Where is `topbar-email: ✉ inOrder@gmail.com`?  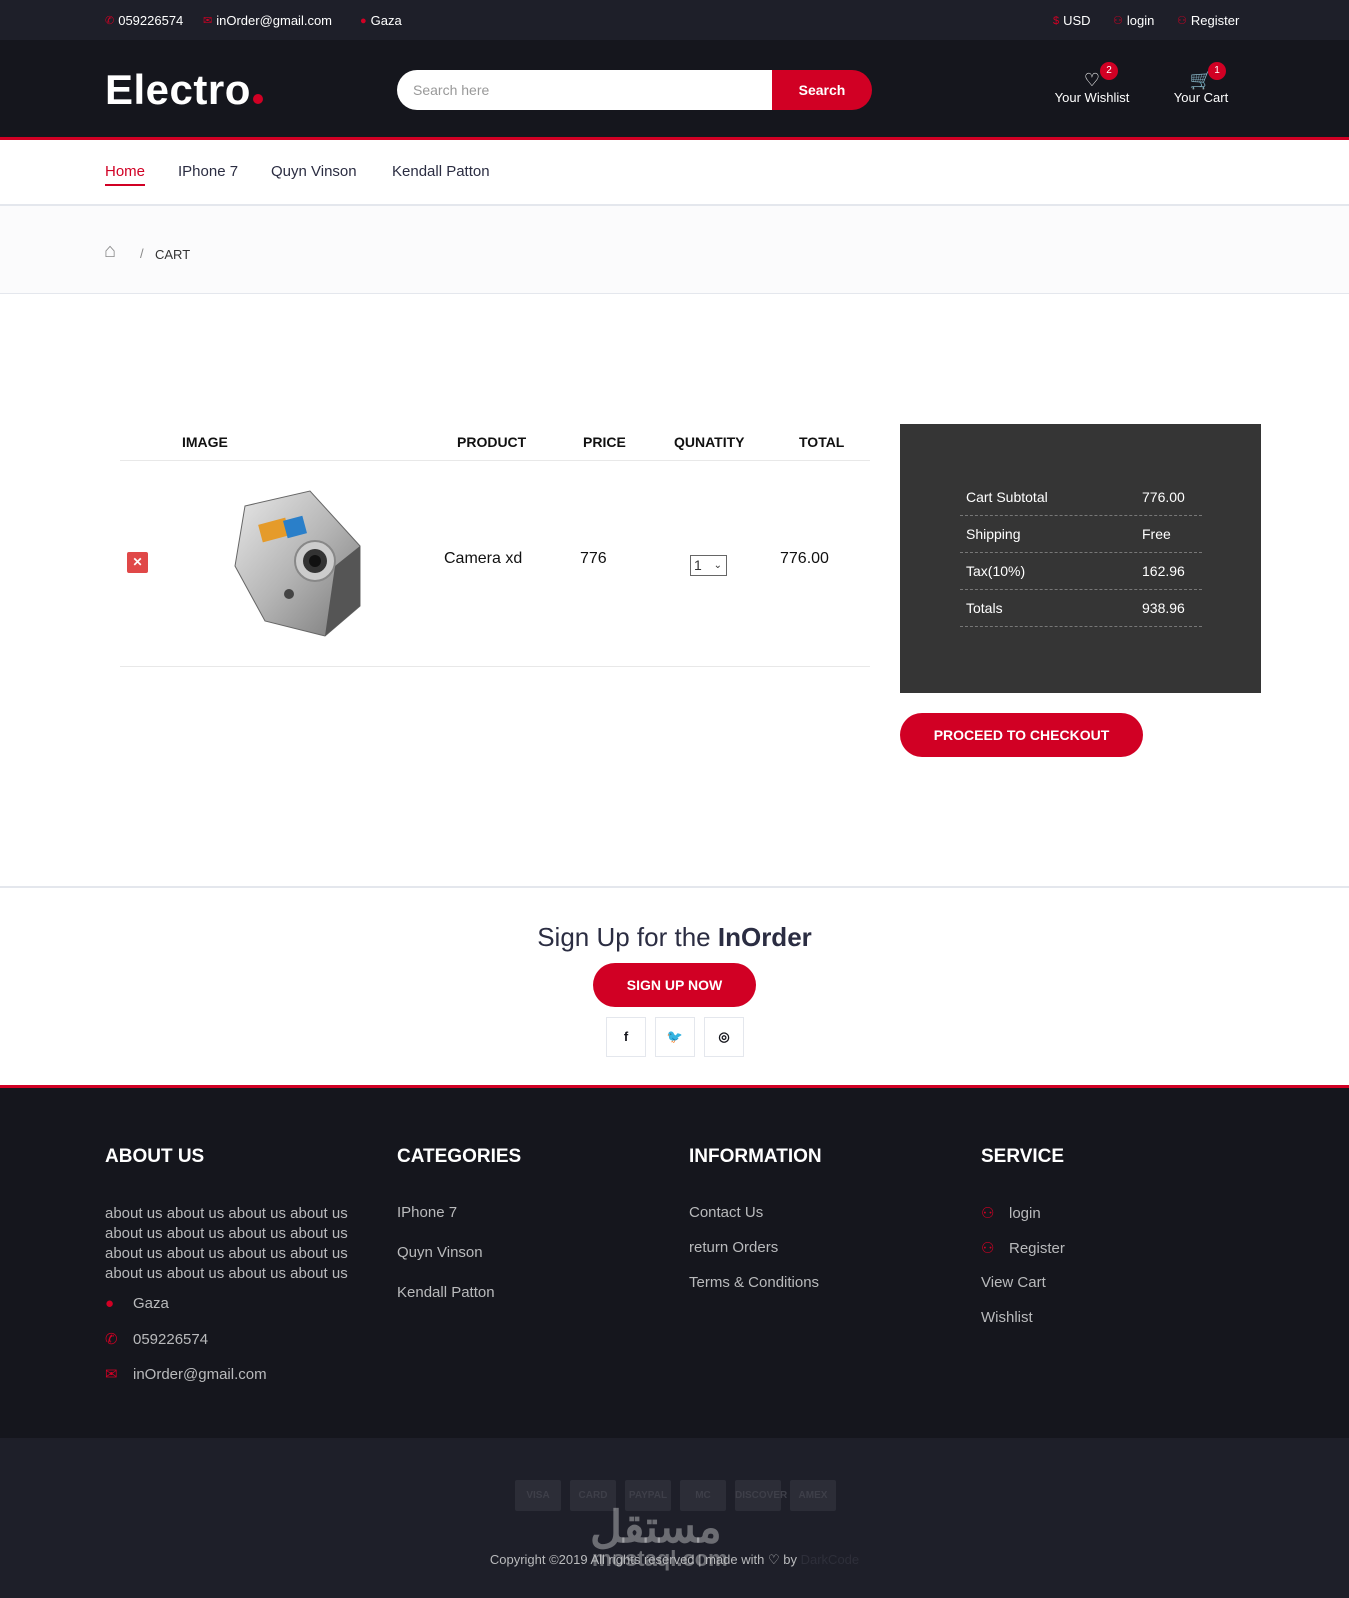 topbar-email: ✉ inOrder@gmail.com is located at coordinates (267, 20).